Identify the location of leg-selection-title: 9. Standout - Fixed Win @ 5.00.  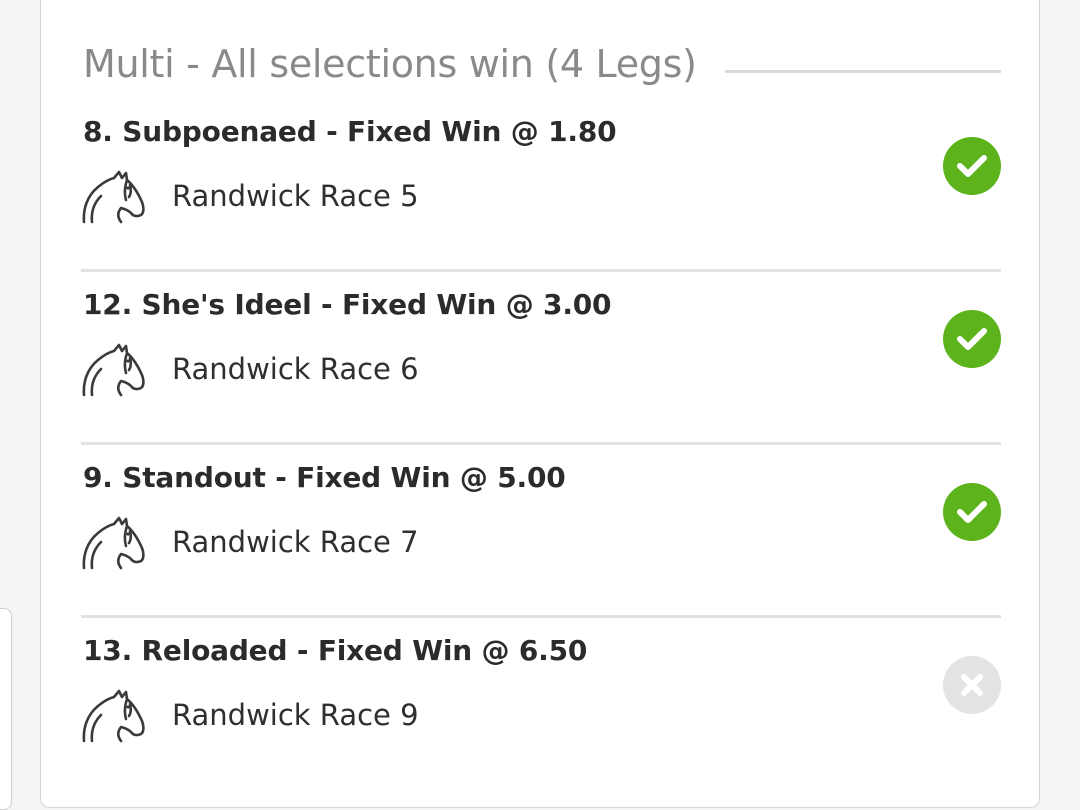
(324, 477).